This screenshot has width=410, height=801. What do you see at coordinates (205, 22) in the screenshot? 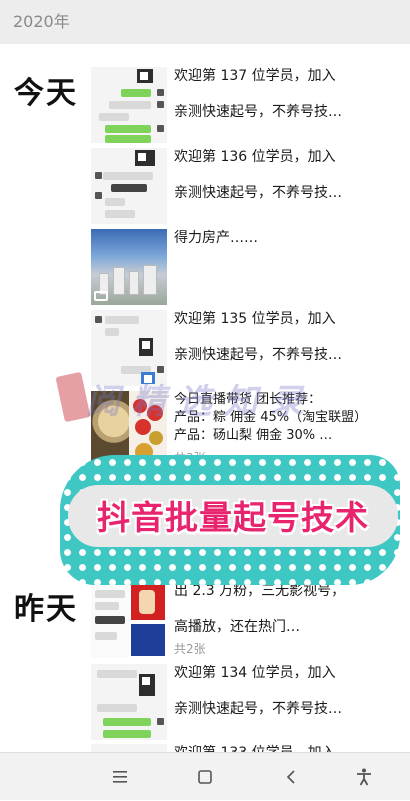
I see `year-header: 2020年` at bounding box center [205, 22].